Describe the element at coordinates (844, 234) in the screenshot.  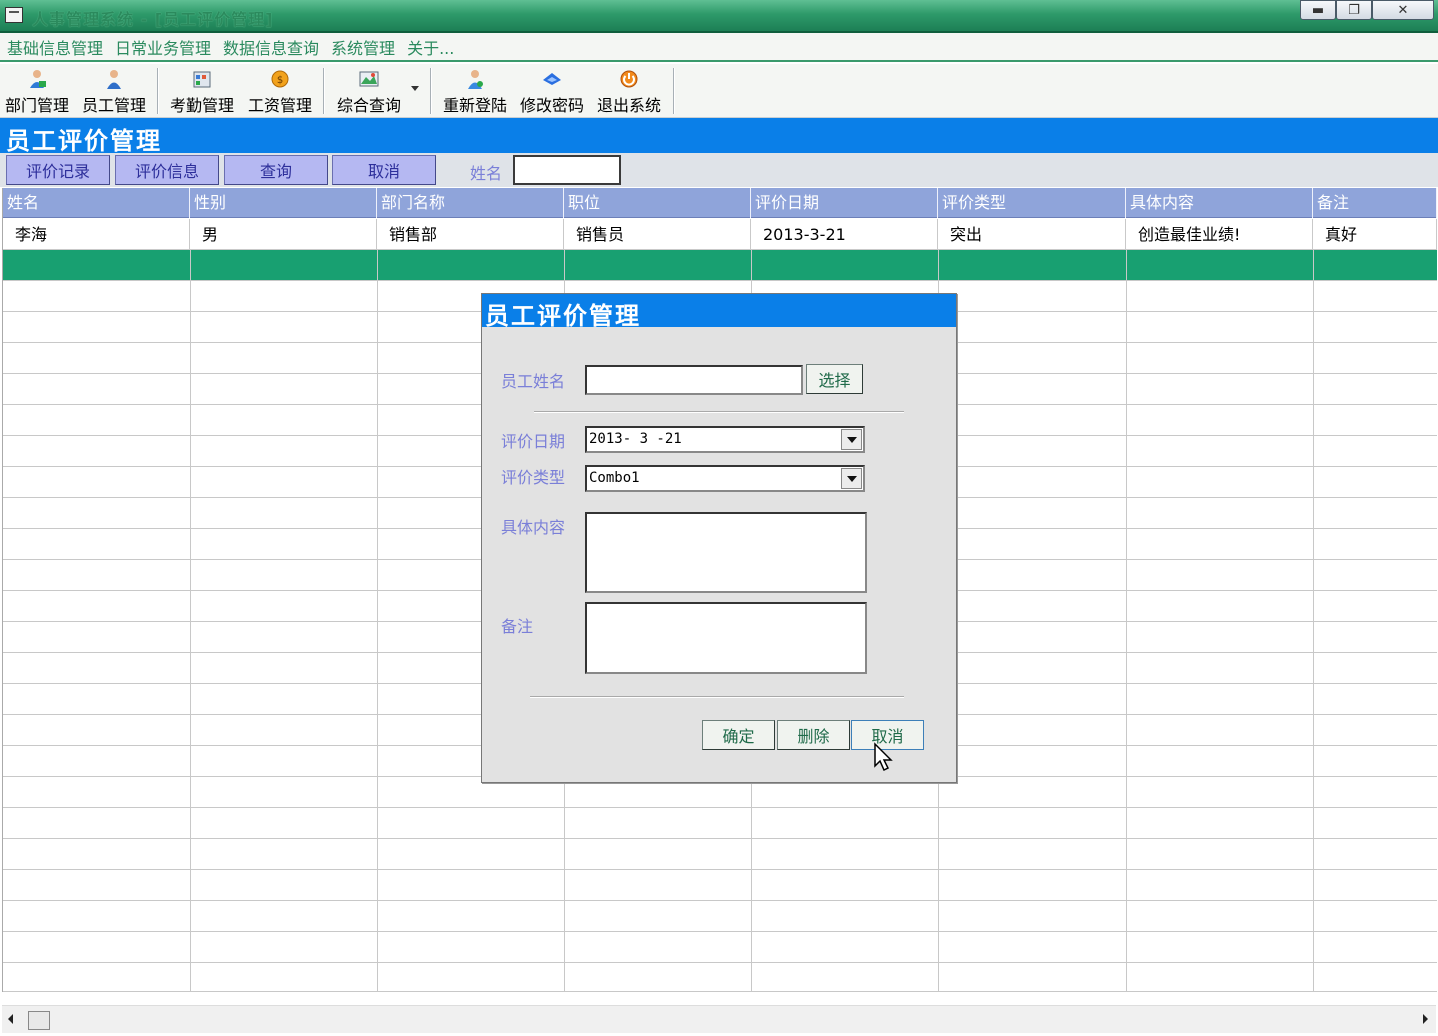
I see `table-cell: 2013-3-21` at that location.